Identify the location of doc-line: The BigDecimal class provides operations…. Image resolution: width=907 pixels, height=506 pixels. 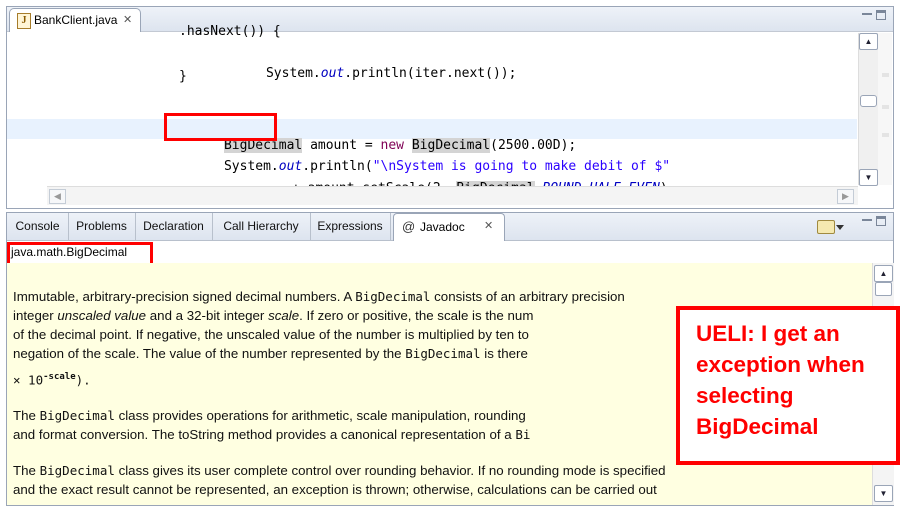
(269, 415).